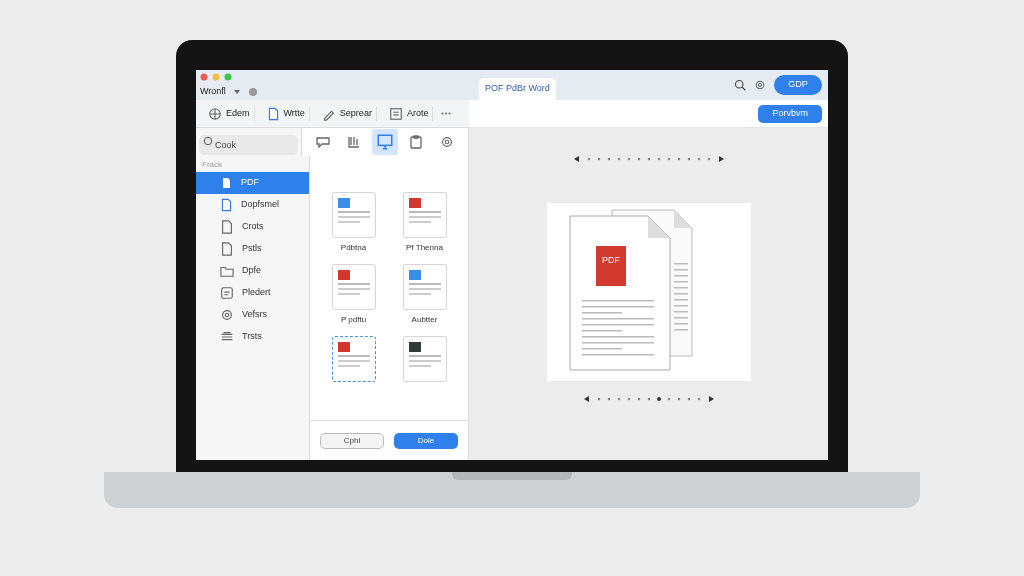 This screenshot has height=576, width=1024. Describe the element at coordinates (352, 440) in the screenshot. I see `cancel-button: Cphl` at that location.